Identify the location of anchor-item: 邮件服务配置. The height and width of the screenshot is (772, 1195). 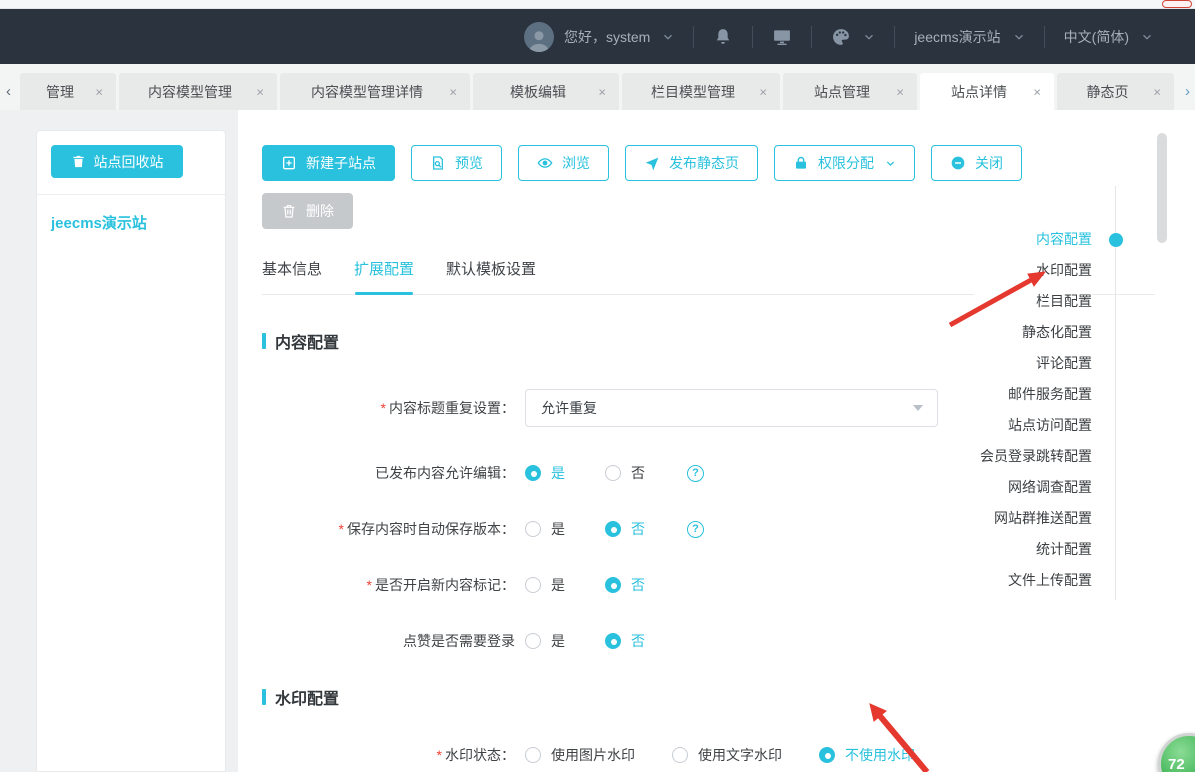
(1036, 394).